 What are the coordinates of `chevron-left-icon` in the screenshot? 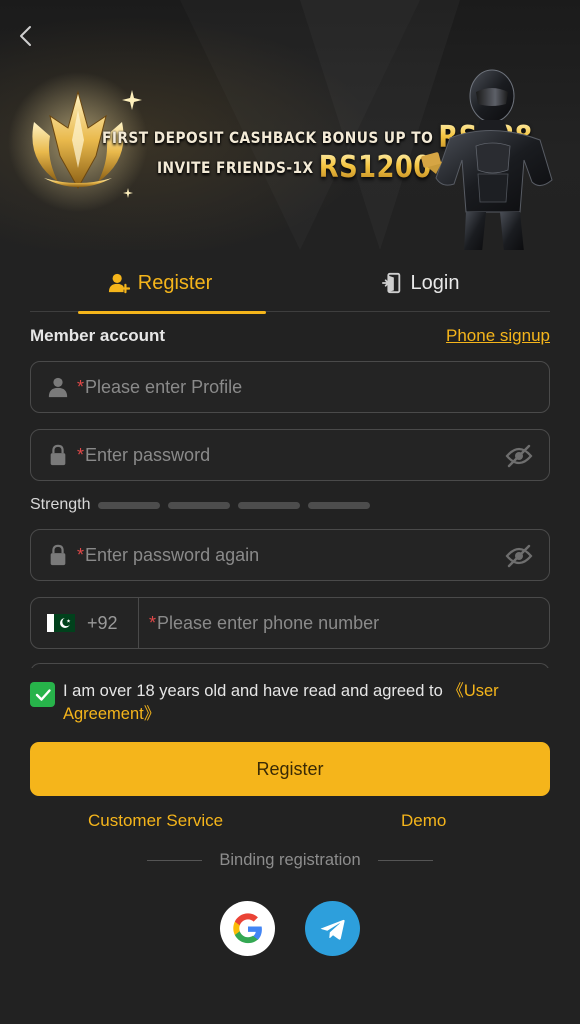 It's located at (25, 36).